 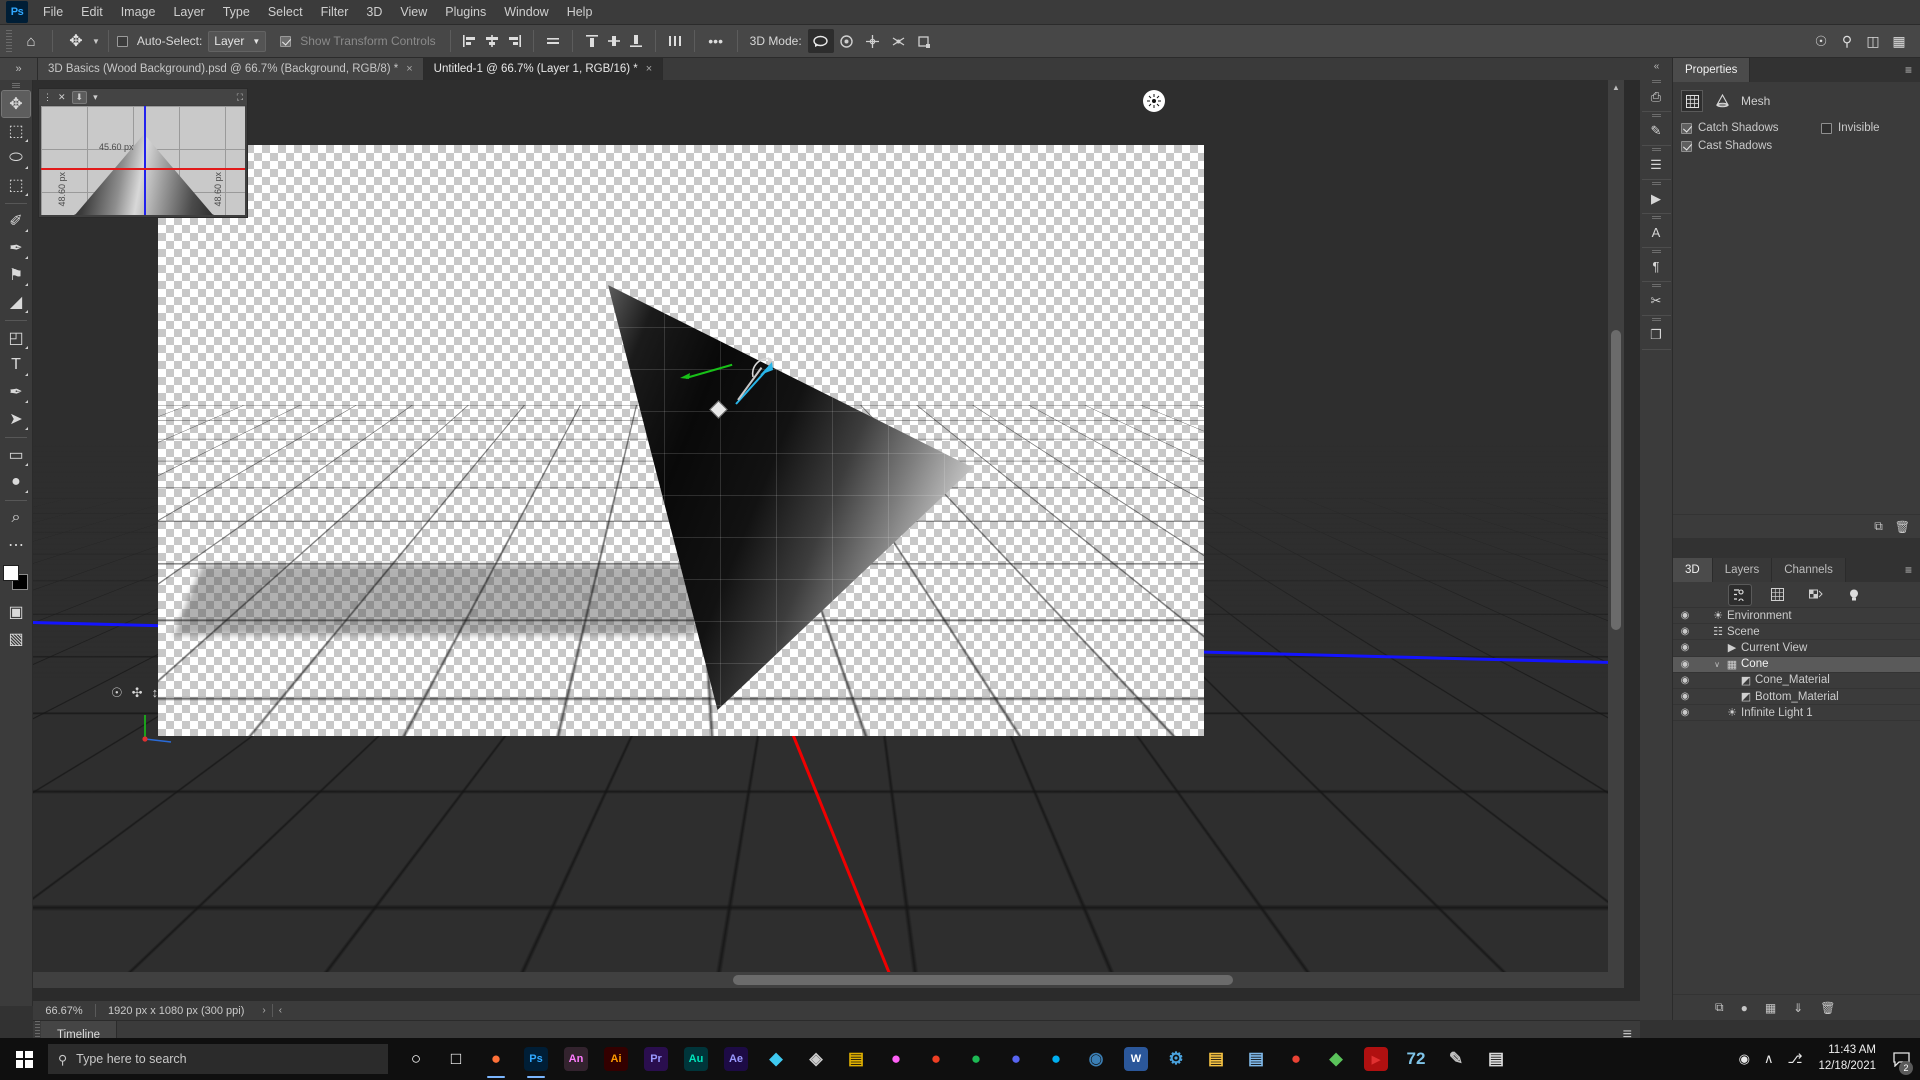 What do you see at coordinates (816, 1059) in the screenshot?
I see `dimension-icon: ◈` at bounding box center [816, 1059].